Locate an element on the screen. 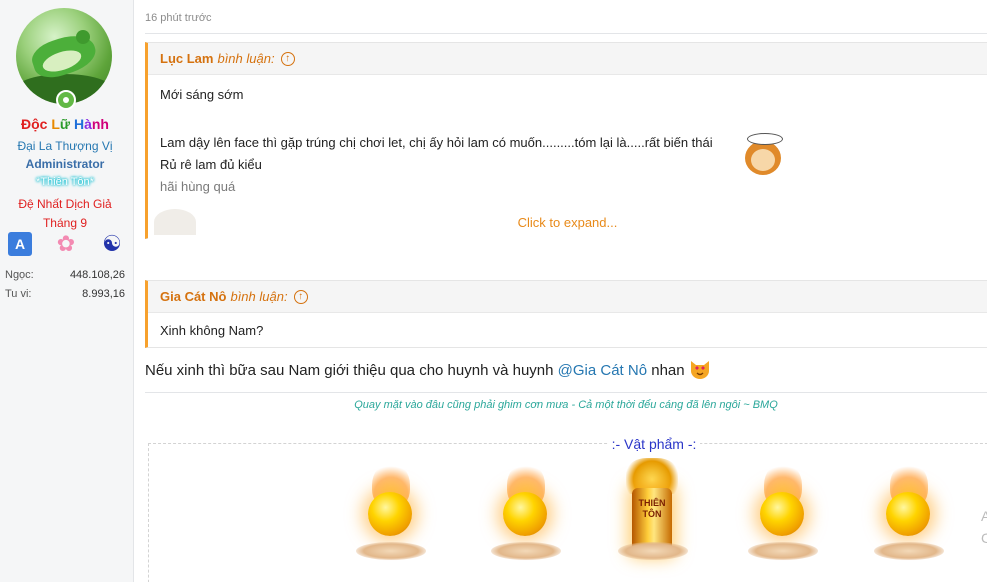  truncated-text: A is located at coordinates (984, 516).